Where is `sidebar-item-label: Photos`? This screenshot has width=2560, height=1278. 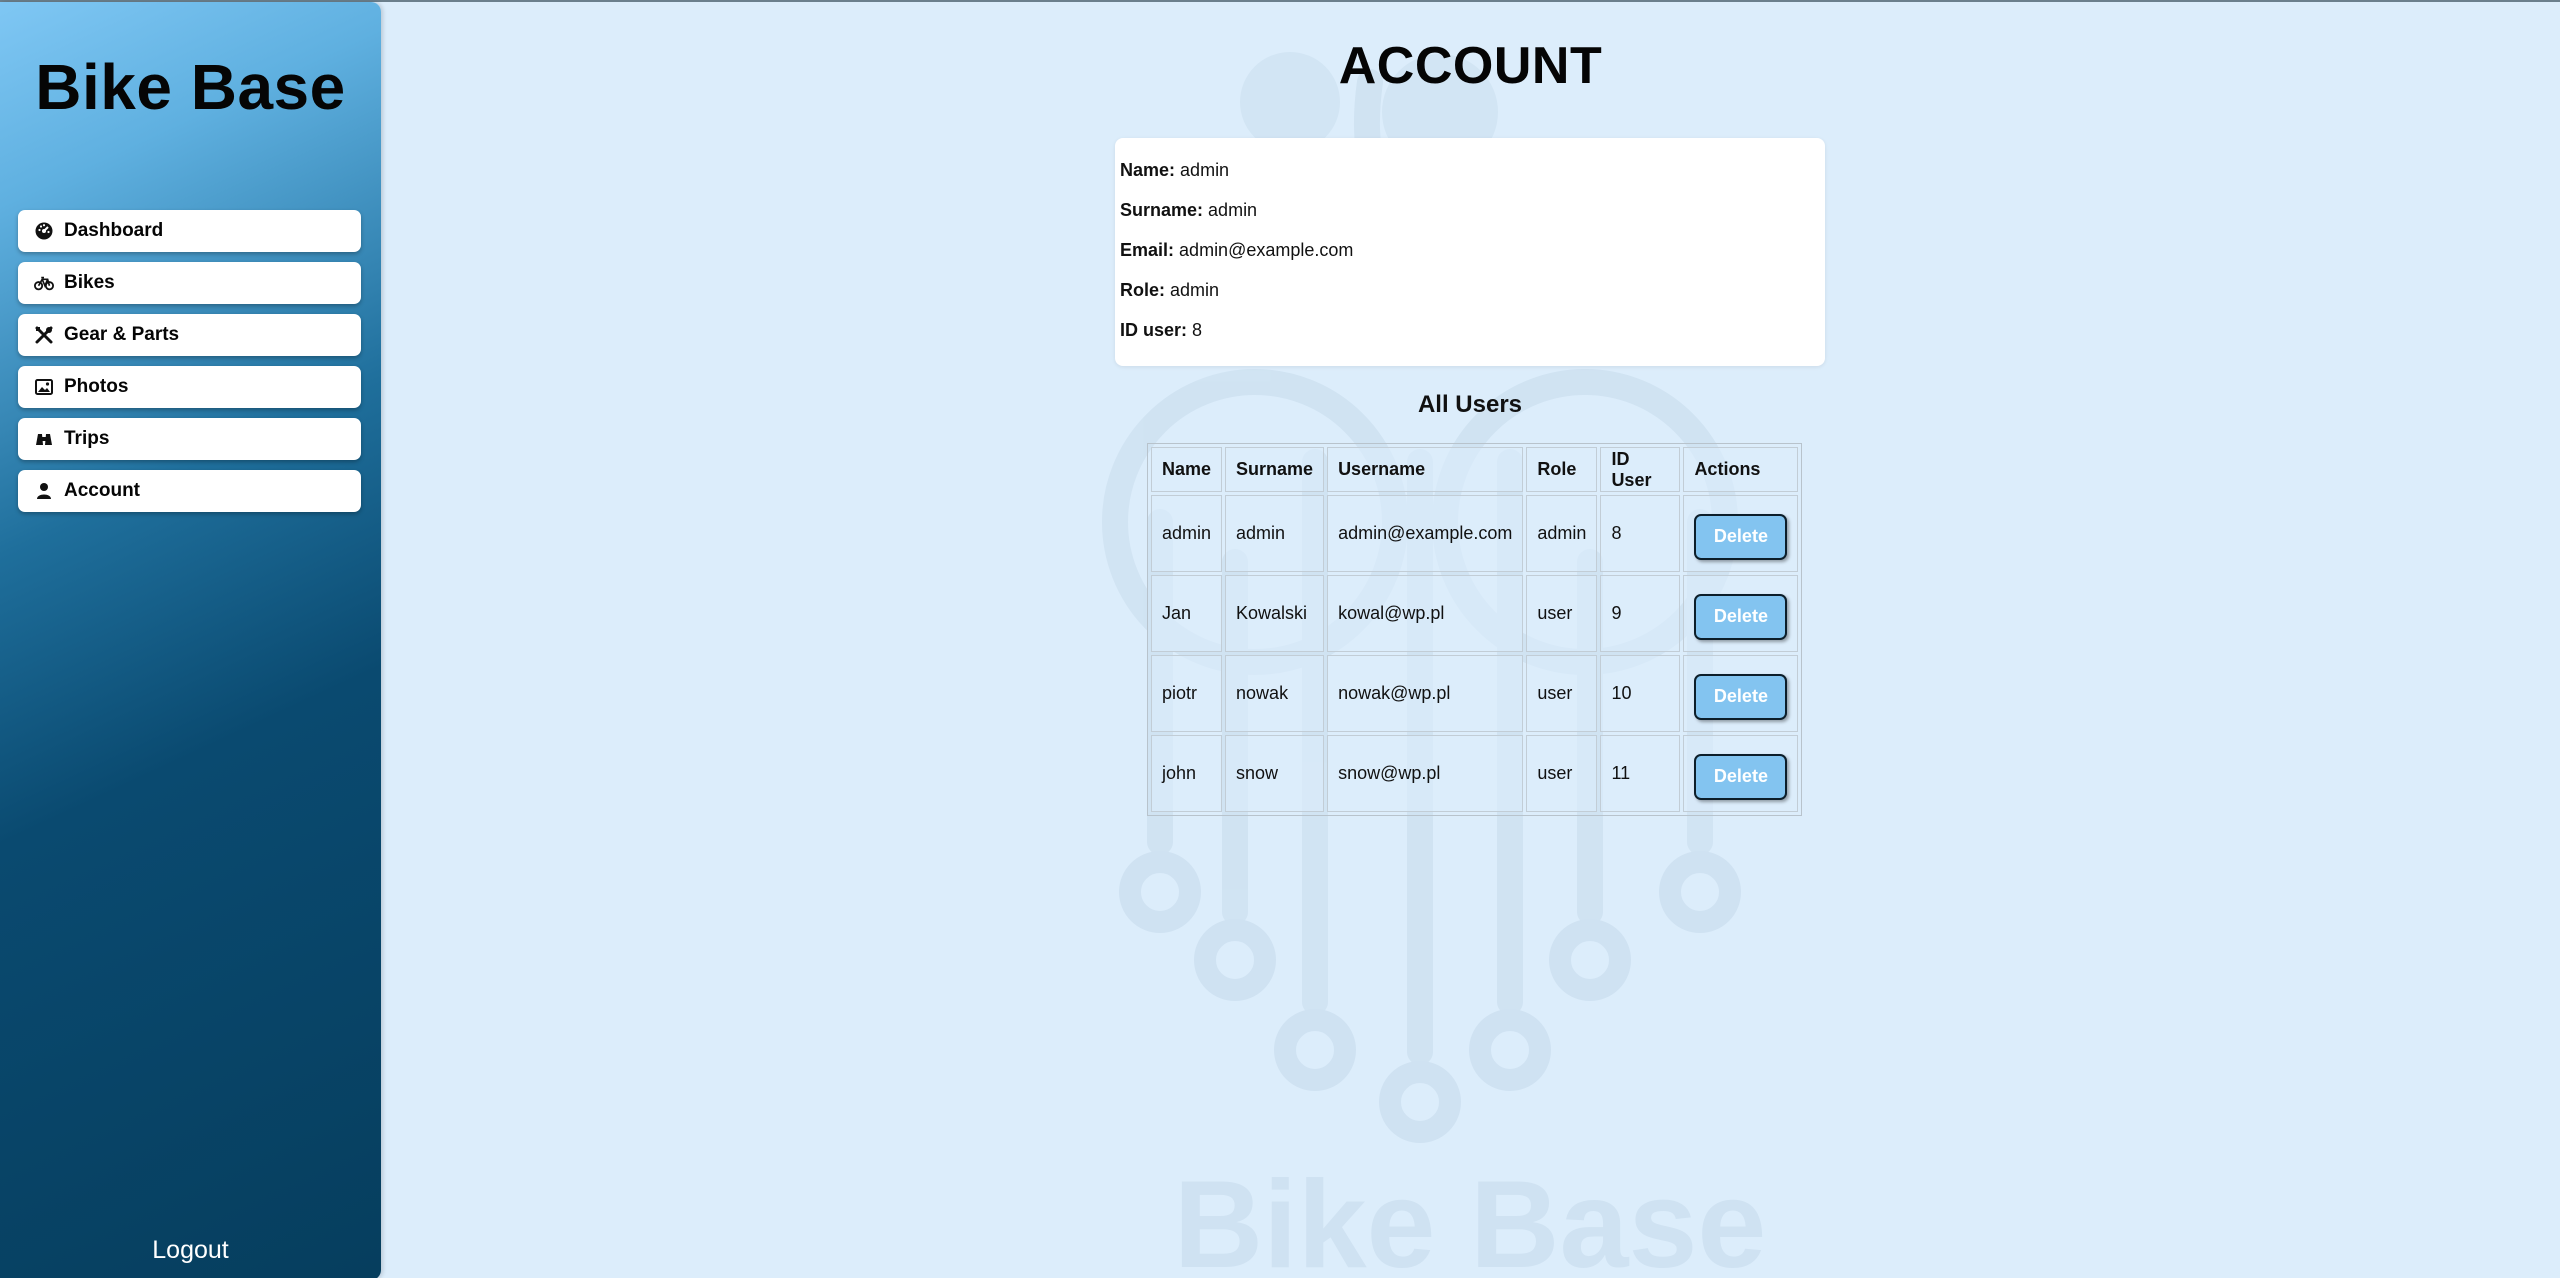 sidebar-item-label: Photos is located at coordinates (96, 386).